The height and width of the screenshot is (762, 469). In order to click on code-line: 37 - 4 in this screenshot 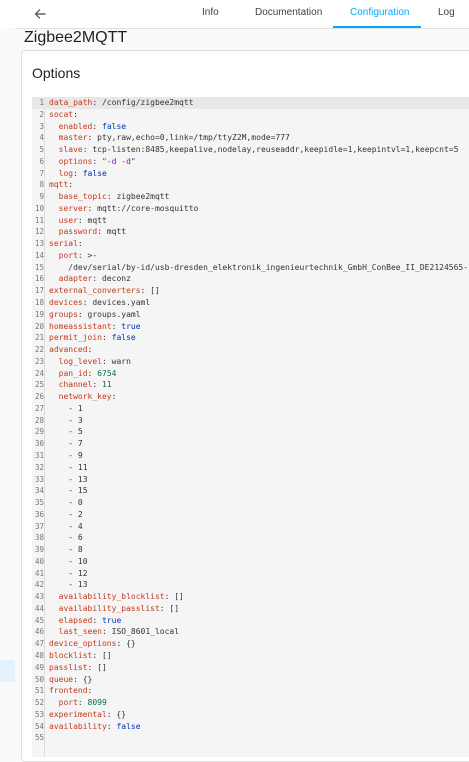, I will do `click(250, 527)`.